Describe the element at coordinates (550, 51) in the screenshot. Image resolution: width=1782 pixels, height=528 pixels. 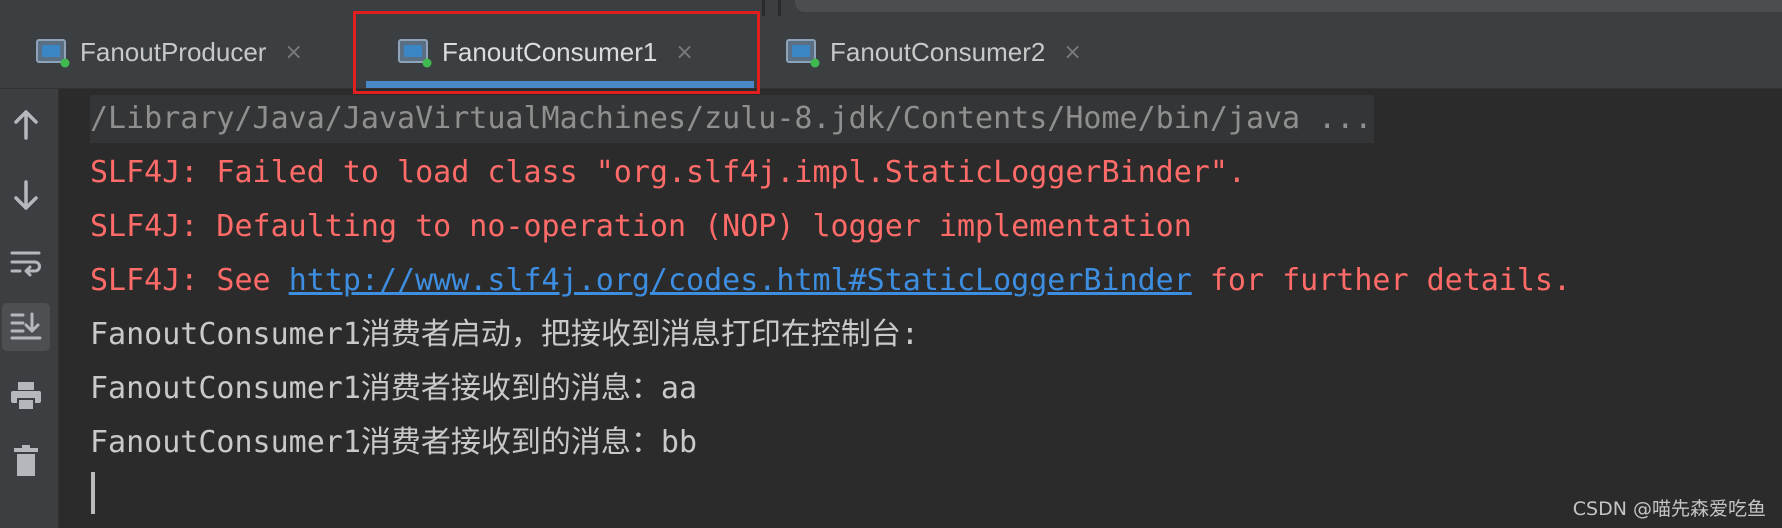
I see `tab-label: FanoutConsumer1` at that location.